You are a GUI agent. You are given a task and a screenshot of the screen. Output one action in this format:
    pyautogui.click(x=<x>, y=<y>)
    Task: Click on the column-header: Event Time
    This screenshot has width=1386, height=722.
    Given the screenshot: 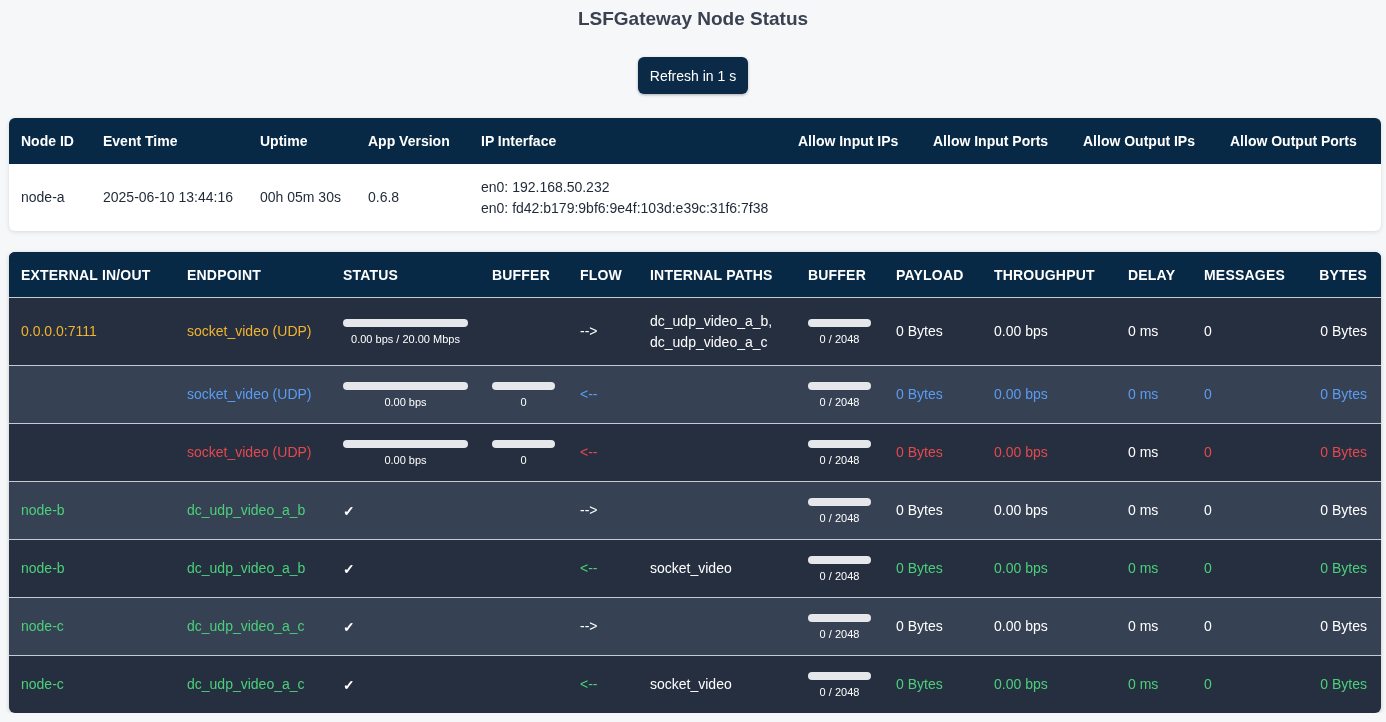 What is the action you would take?
    pyautogui.click(x=141, y=141)
    